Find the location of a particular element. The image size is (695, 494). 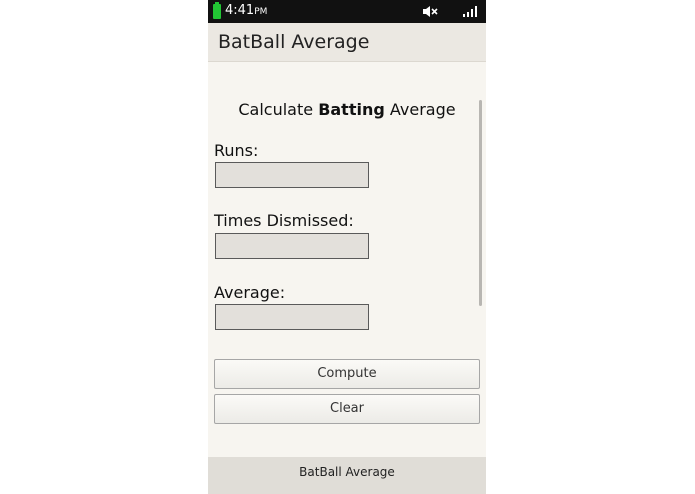

heading-bold: Batting is located at coordinates (351, 109).